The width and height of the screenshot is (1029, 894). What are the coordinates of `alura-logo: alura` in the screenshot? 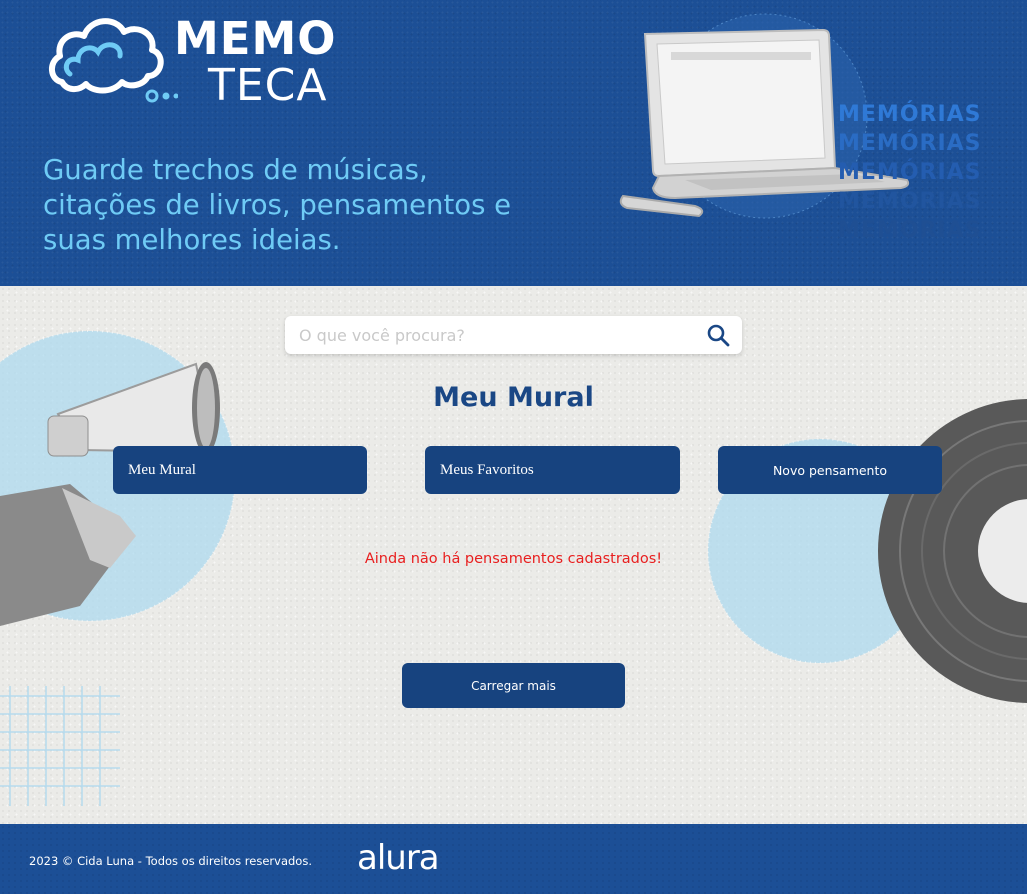 It's located at (398, 858).